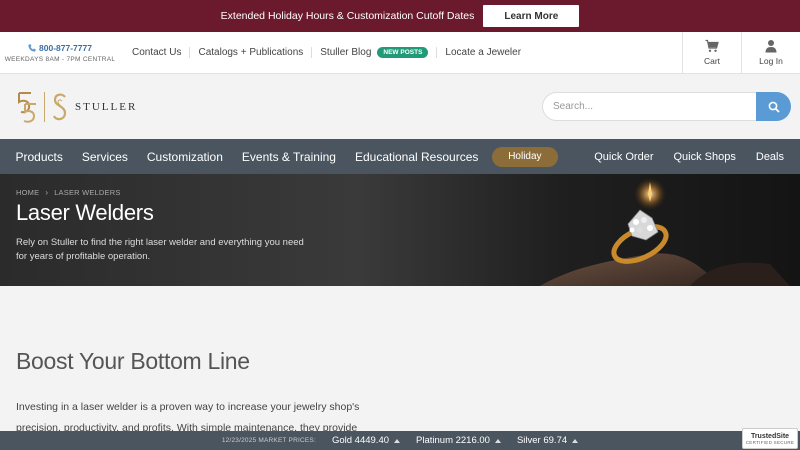  I want to click on search-input, so click(649, 106).